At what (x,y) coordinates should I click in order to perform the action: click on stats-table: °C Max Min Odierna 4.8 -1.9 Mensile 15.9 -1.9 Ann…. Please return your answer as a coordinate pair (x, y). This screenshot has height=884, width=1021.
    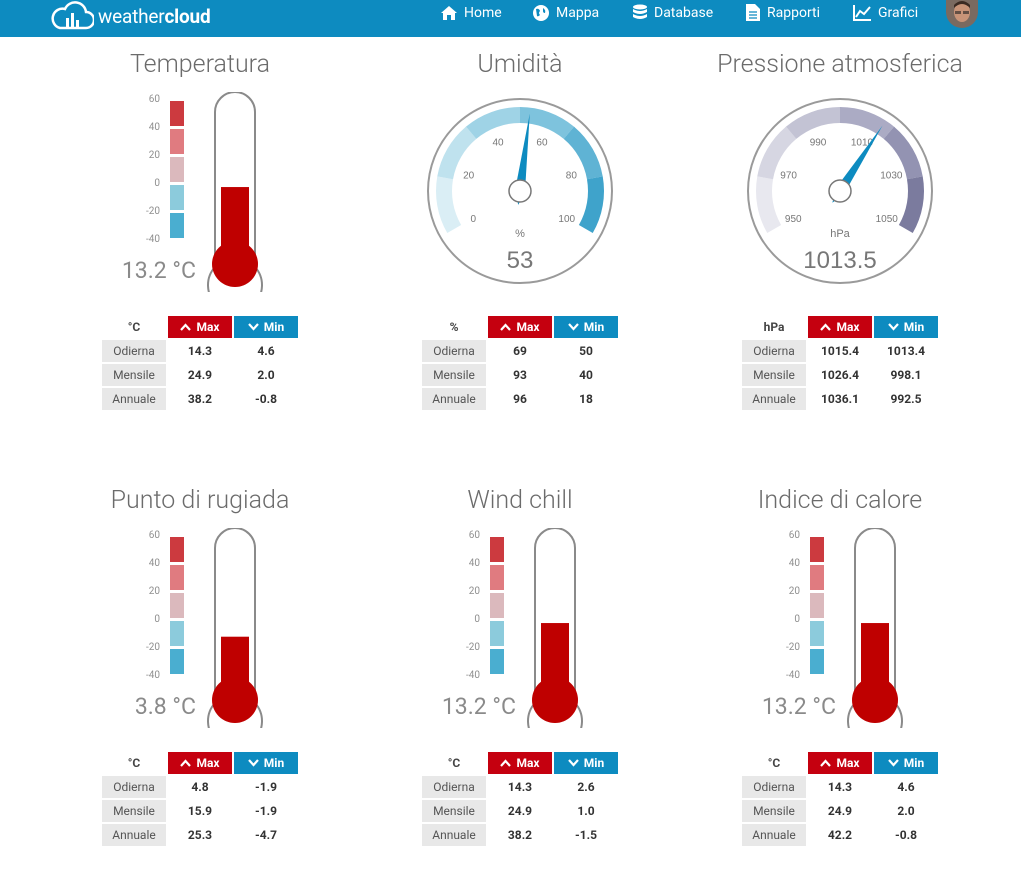
    Looking at the image, I should click on (200, 799).